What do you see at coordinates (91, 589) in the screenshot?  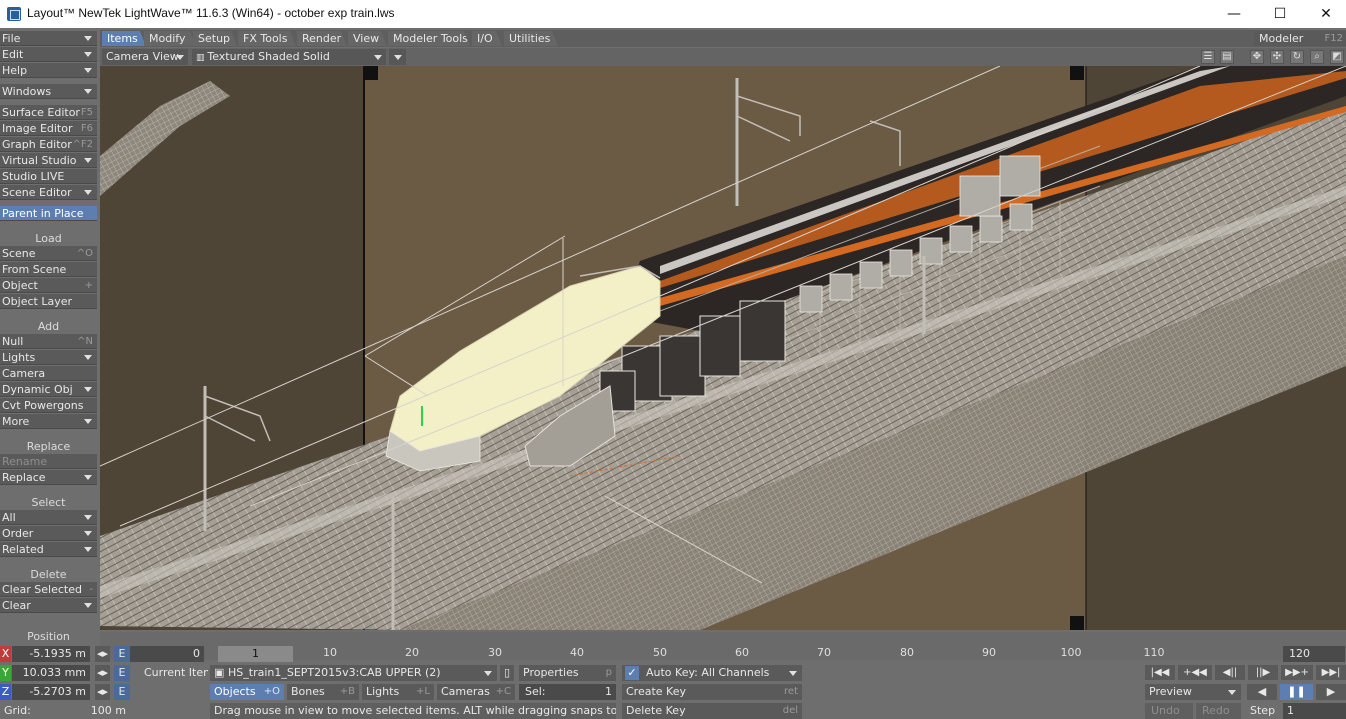 I see `shortcut-label: -` at bounding box center [91, 589].